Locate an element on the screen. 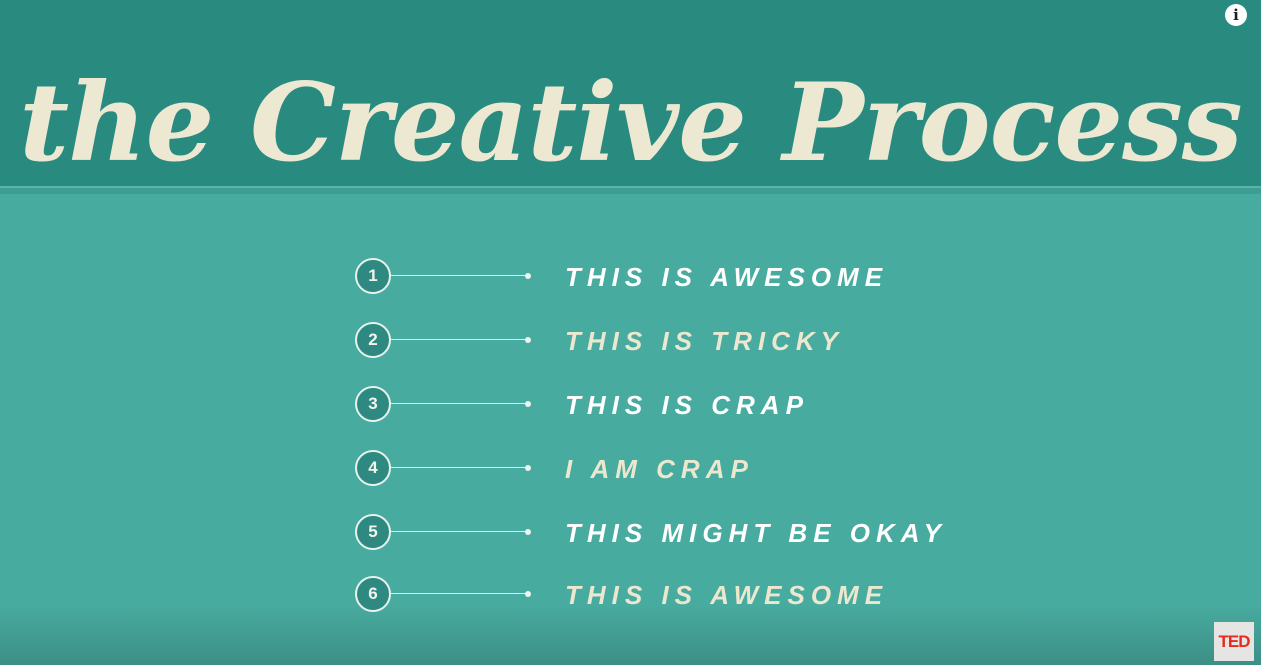 This screenshot has height=665, width=1261. step-number-badge: 3 is located at coordinates (373, 404).